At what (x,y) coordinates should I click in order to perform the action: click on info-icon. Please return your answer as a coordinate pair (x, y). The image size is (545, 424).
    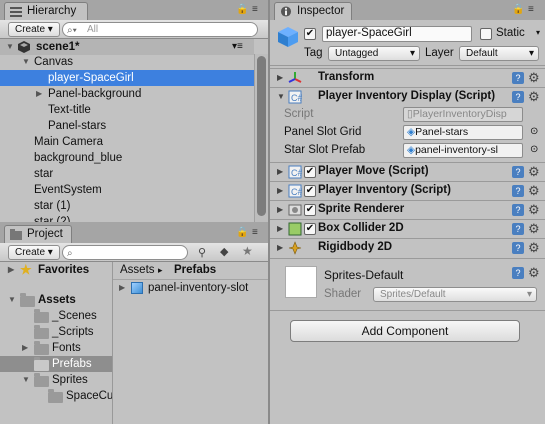
    Looking at the image, I should click on (286, 11).